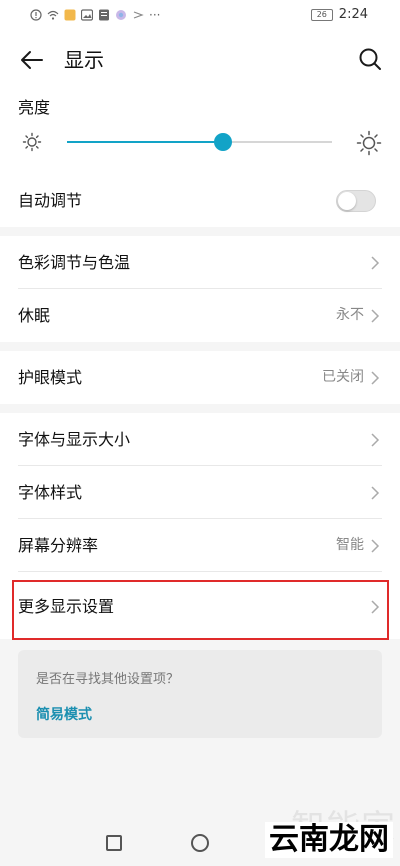 The width and height of the screenshot is (400, 866). I want to click on eye-comfort-label: 护眼模式, so click(50, 377).